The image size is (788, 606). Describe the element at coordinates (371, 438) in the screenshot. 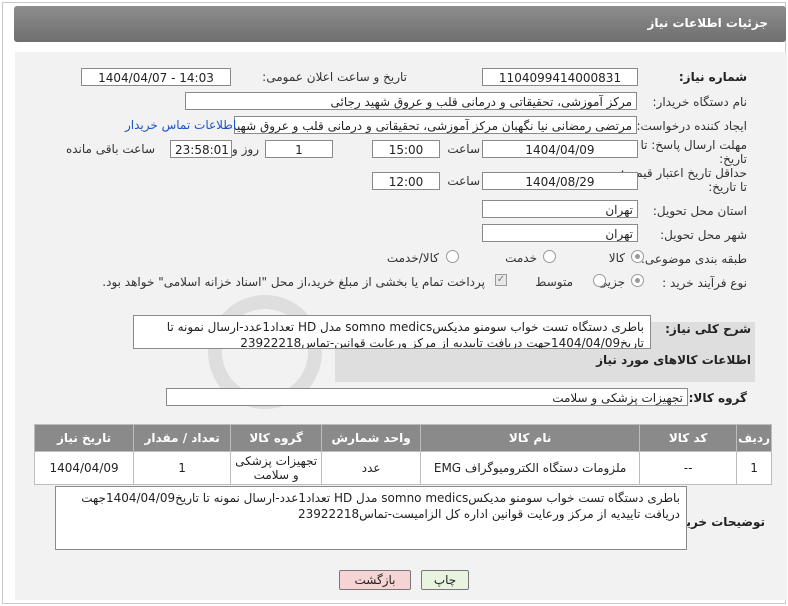

I see `col-unit: واحد شمارش` at that location.